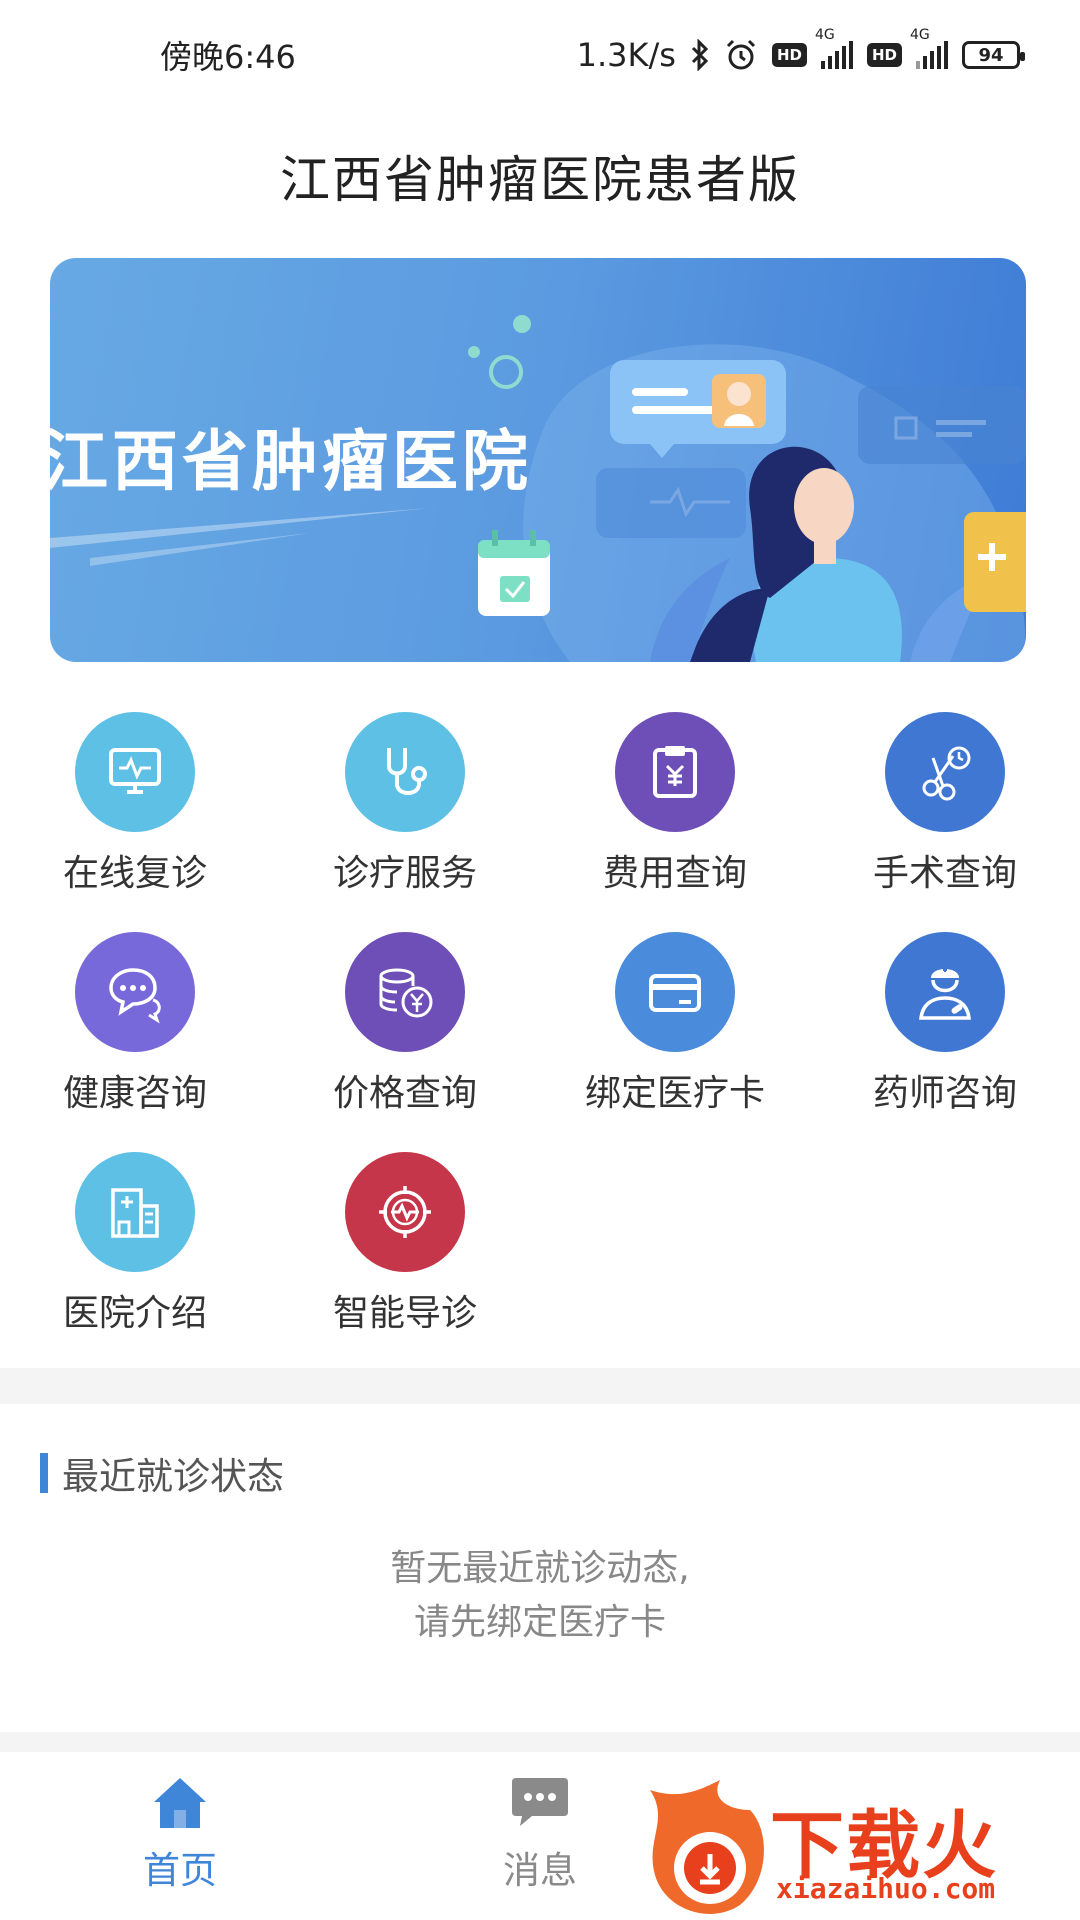  I want to click on grid-item-diagnosis-service: 诊疗服务, so click(405, 804).